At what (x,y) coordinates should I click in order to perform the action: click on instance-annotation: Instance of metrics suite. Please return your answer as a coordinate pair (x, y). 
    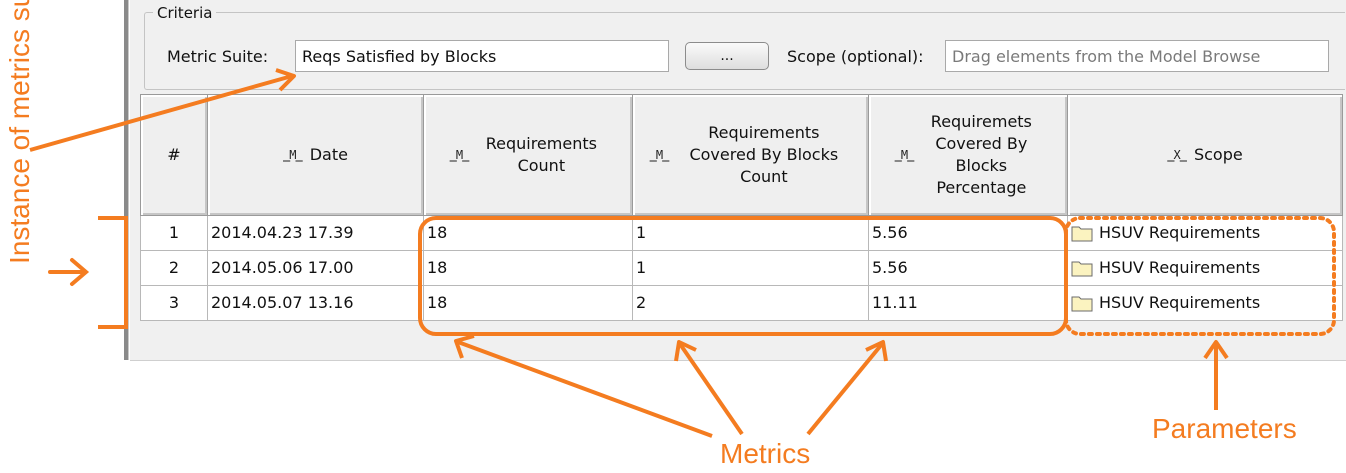
    Looking at the image, I should click on (19, 132).